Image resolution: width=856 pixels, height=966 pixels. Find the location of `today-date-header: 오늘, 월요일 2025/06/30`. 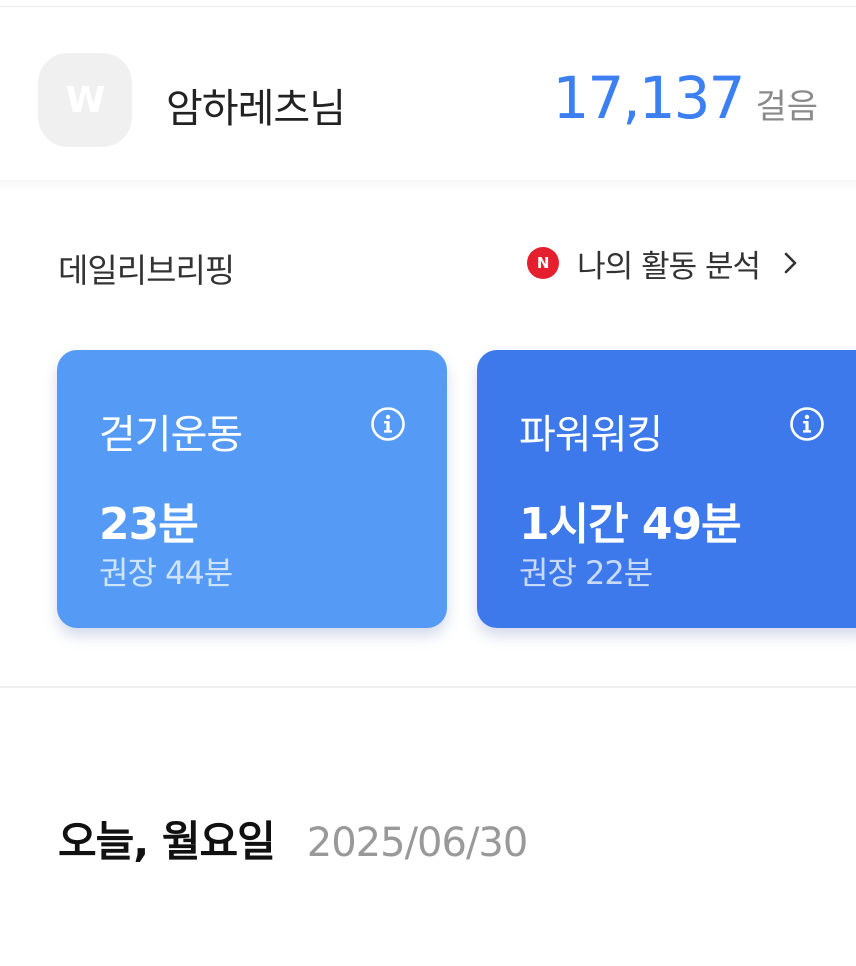

today-date-header: 오늘, 월요일 2025/06/30 is located at coordinates (293, 838).